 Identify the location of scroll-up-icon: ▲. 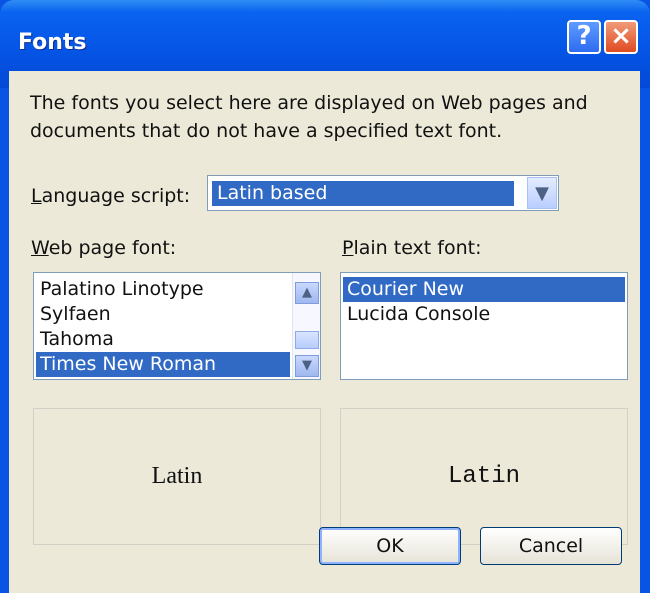
(307, 293).